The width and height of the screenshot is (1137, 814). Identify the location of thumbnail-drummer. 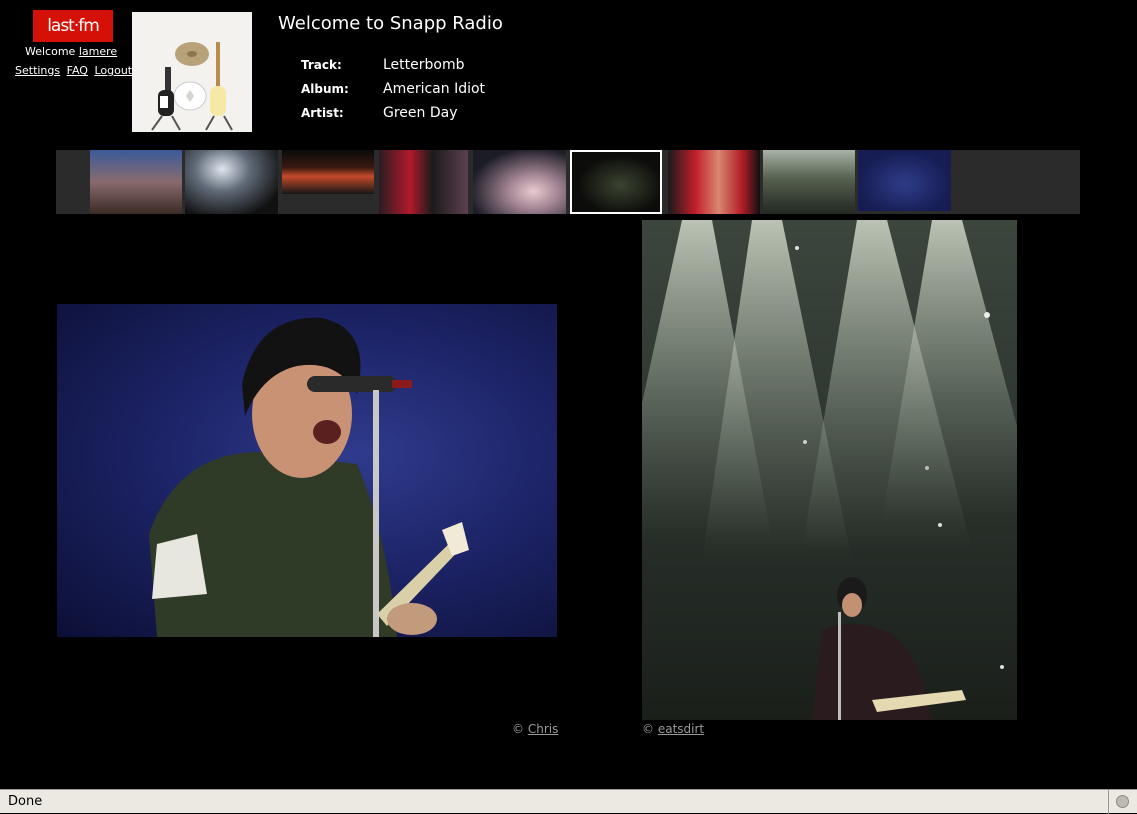
(714, 182).